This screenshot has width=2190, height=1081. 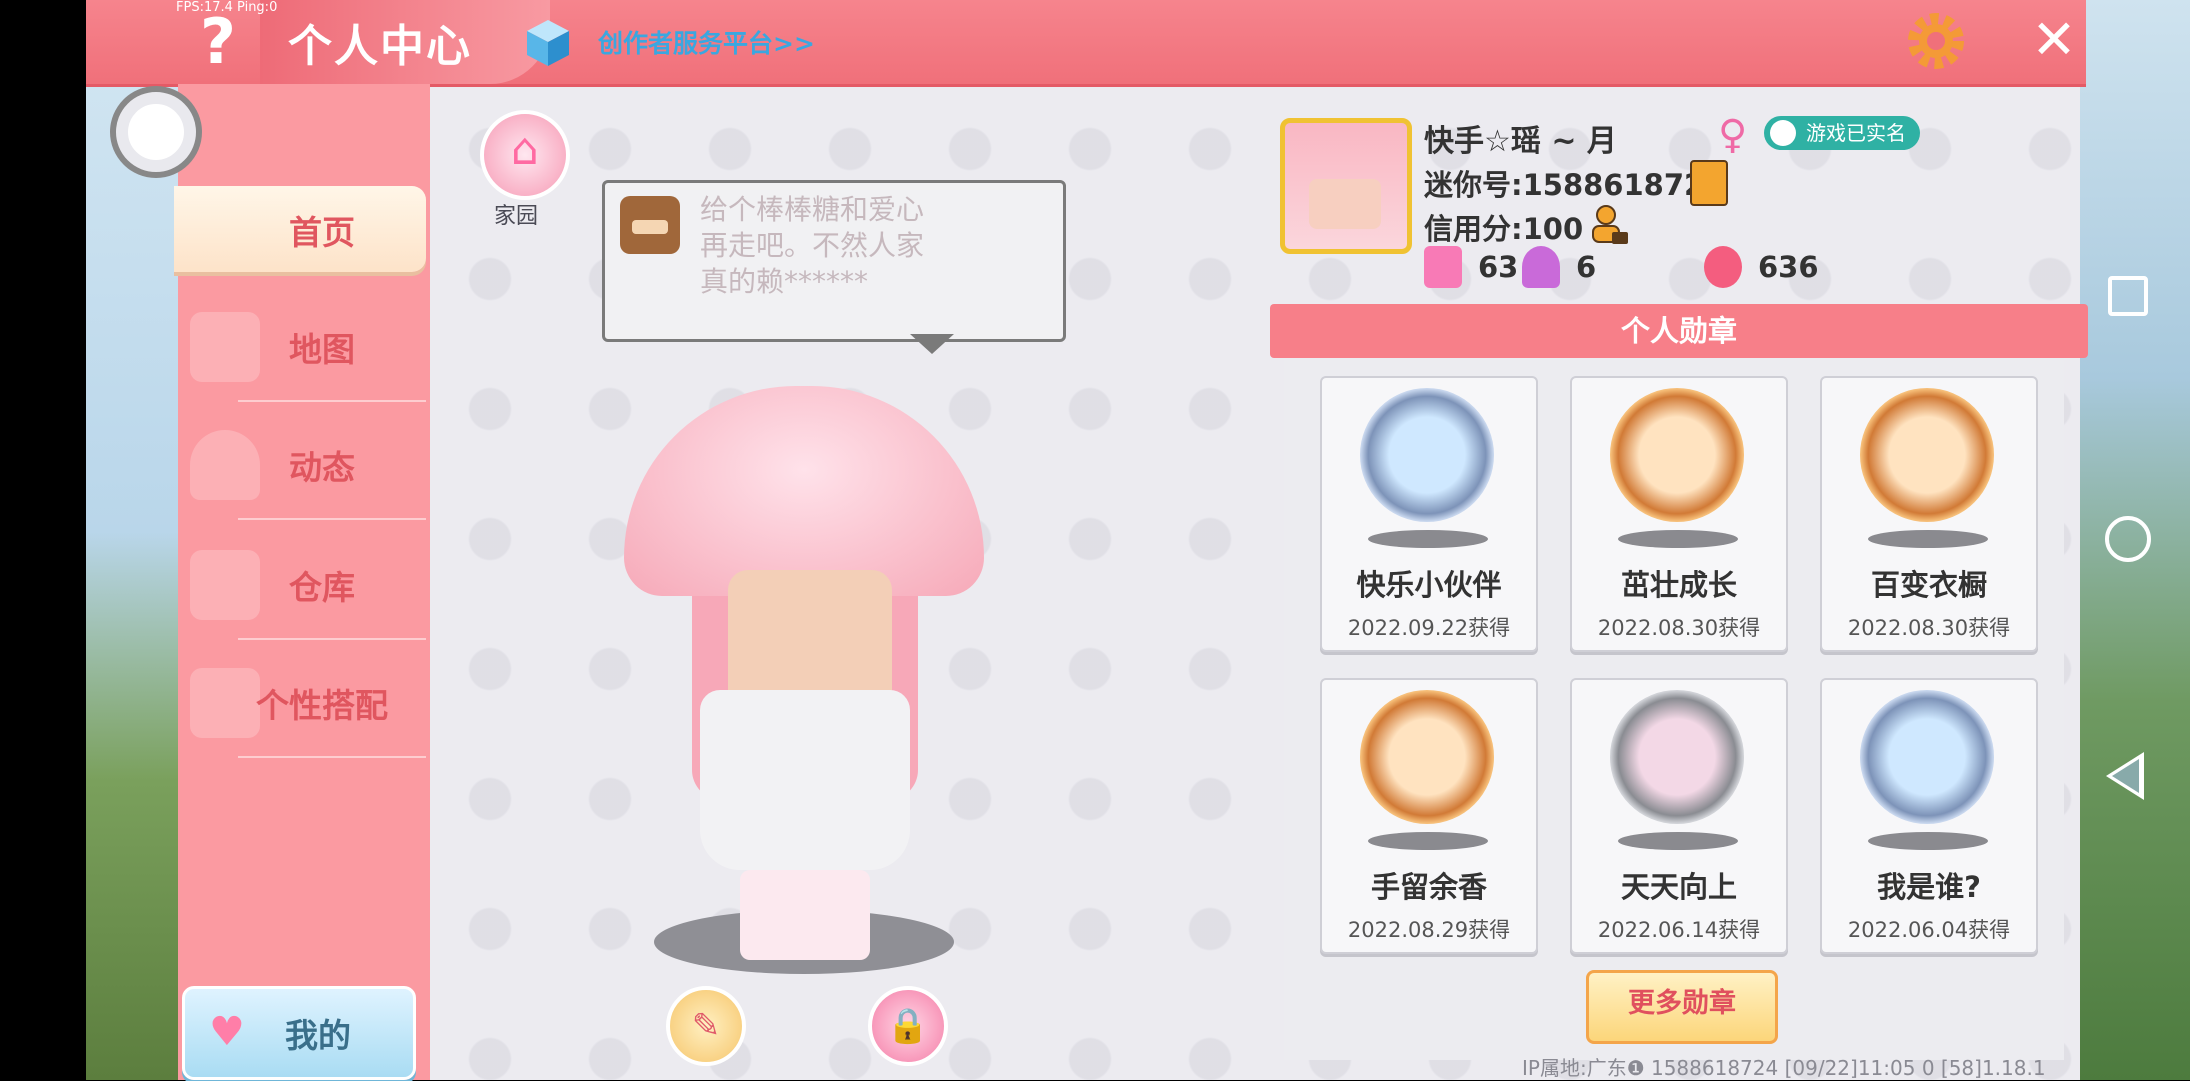 What do you see at coordinates (1709, 183) in the screenshot?
I see `copy-icon` at bounding box center [1709, 183].